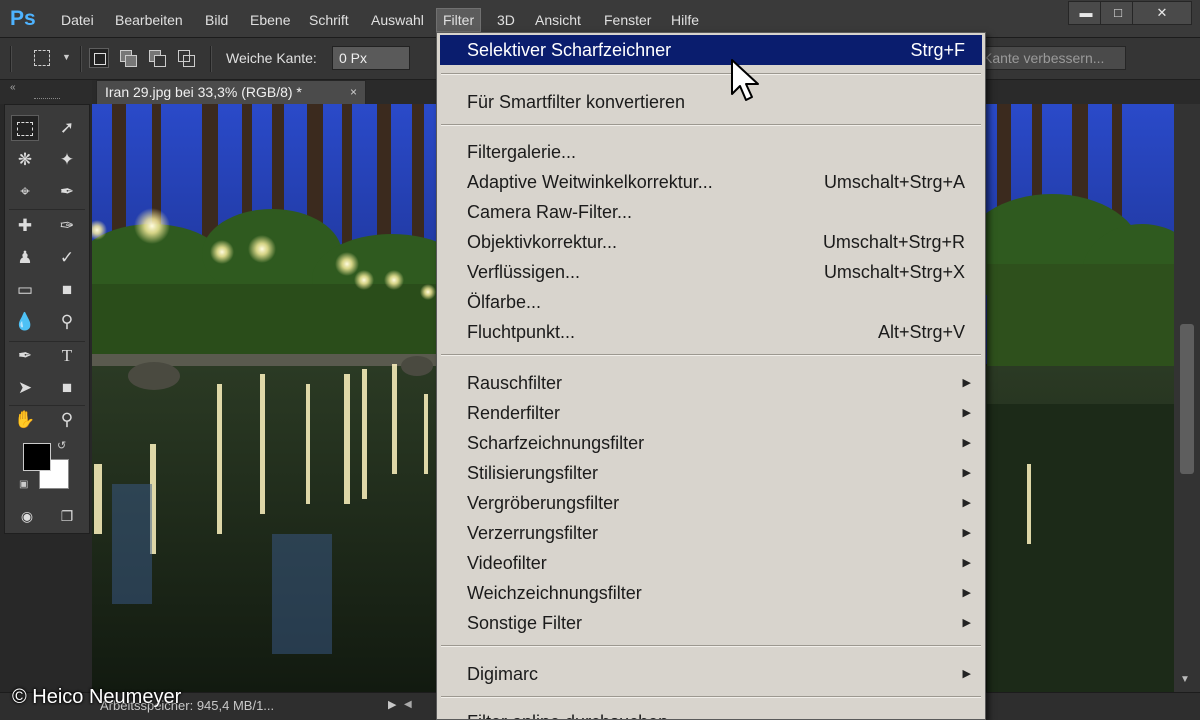  Describe the element at coordinates (25, 192) in the screenshot. I see `crop-tool-icon: ⌖` at that location.